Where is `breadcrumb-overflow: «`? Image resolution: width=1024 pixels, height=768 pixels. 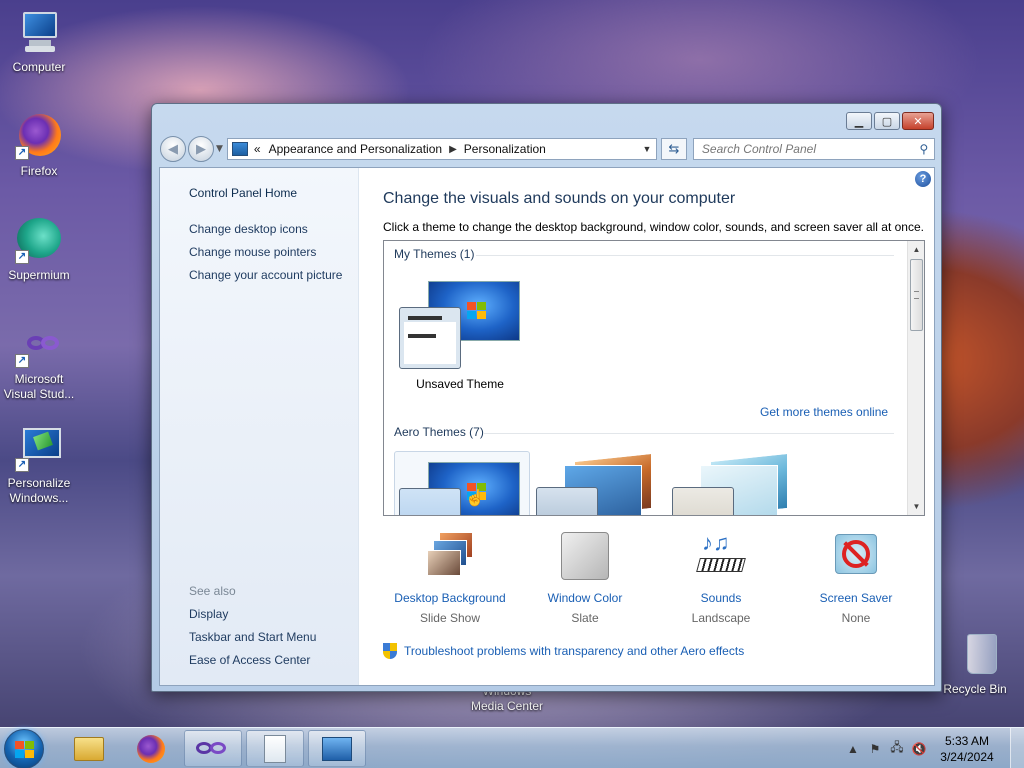 breadcrumb-overflow: « is located at coordinates (257, 149).